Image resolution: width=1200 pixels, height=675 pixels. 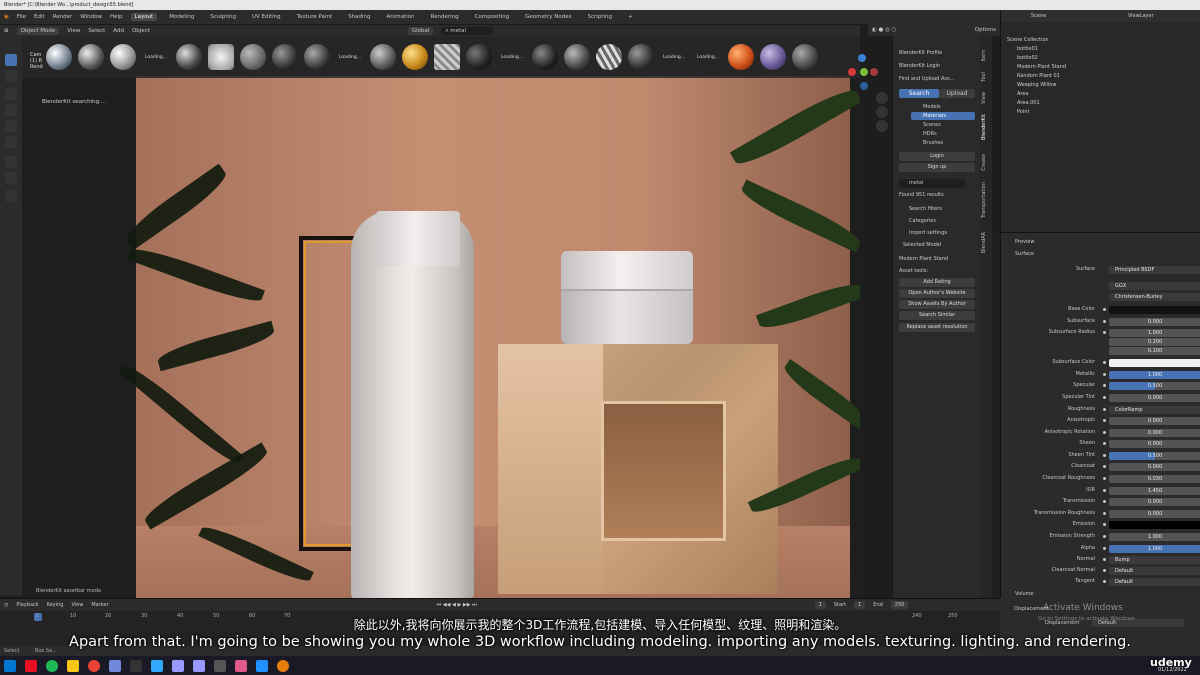 What do you see at coordinates (1108, 58) in the screenshot?
I see `outliner-item: bottle02` at bounding box center [1108, 58].